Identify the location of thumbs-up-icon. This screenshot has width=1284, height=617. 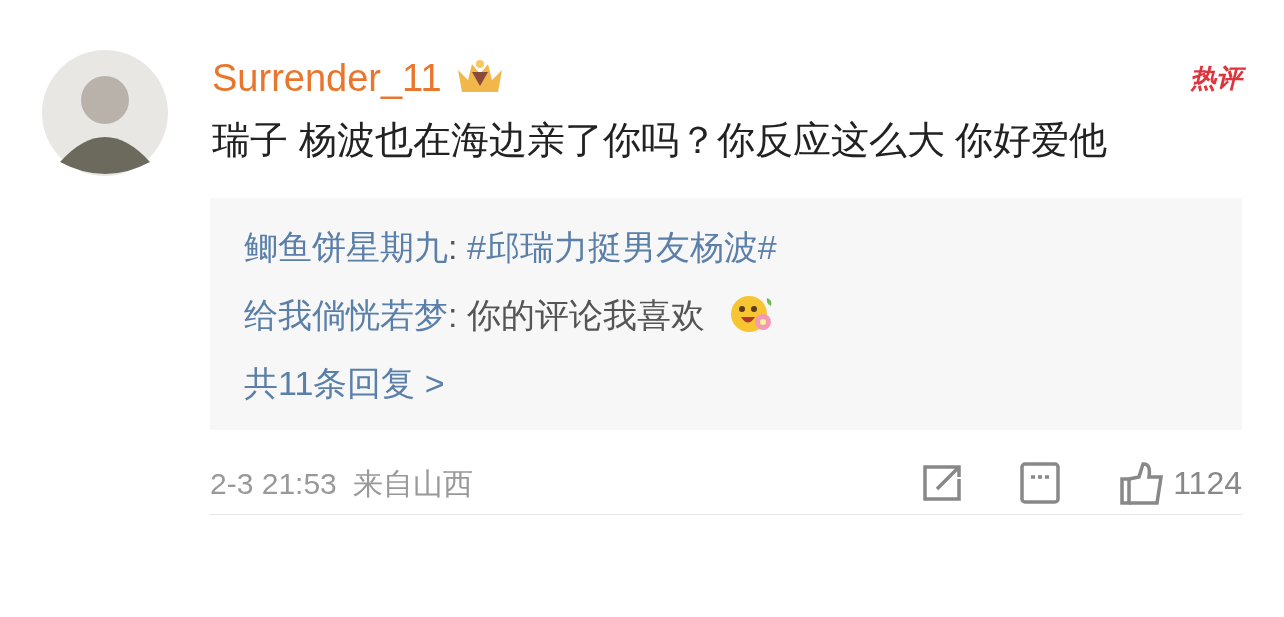
(1142, 483).